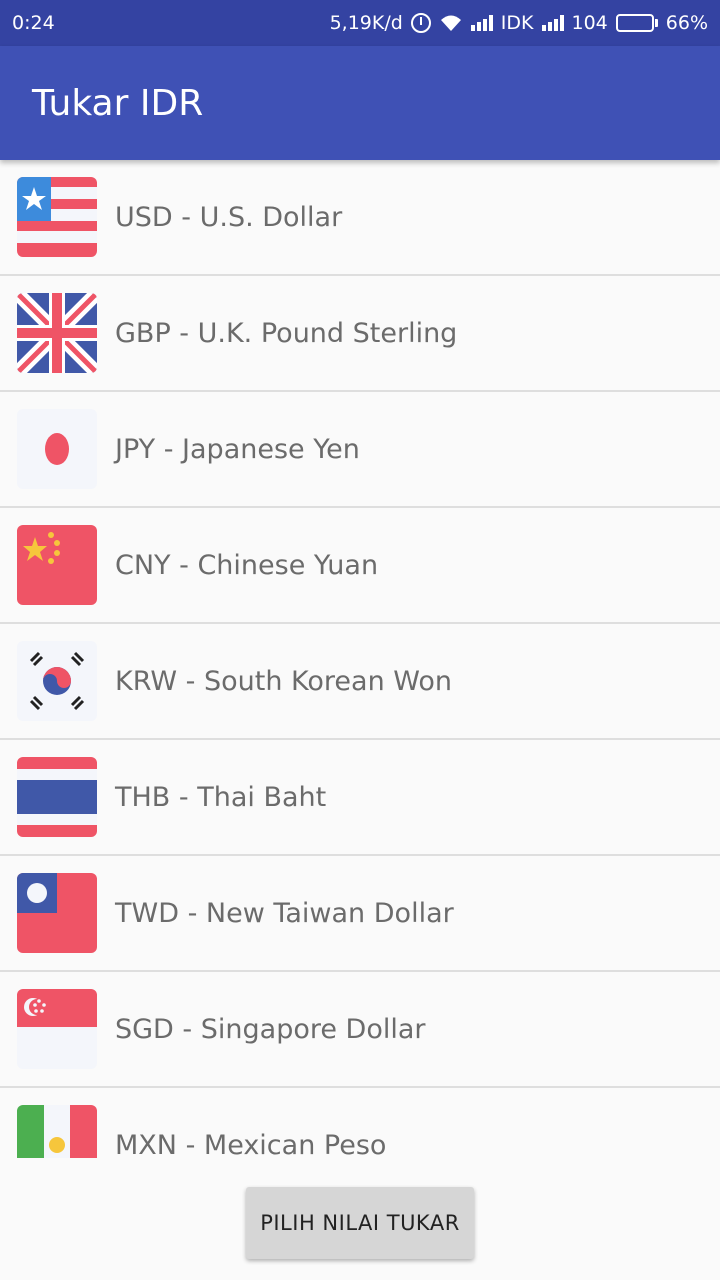  I want to click on choose-exchange-rate-button: PILIH NILAI TUKAR, so click(360, 1223).